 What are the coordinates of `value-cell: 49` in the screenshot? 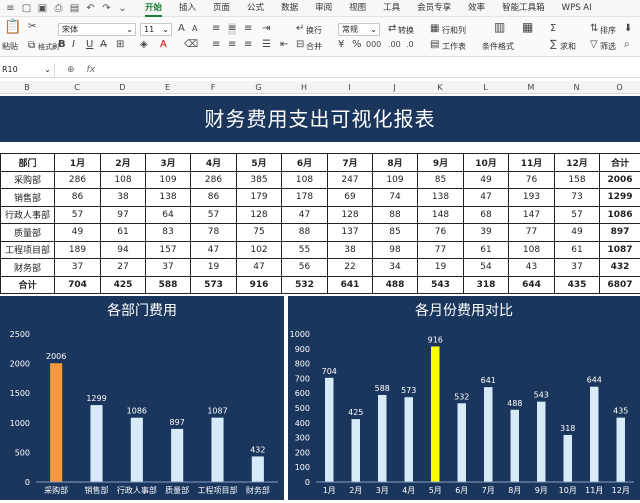 It's located at (577, 233).